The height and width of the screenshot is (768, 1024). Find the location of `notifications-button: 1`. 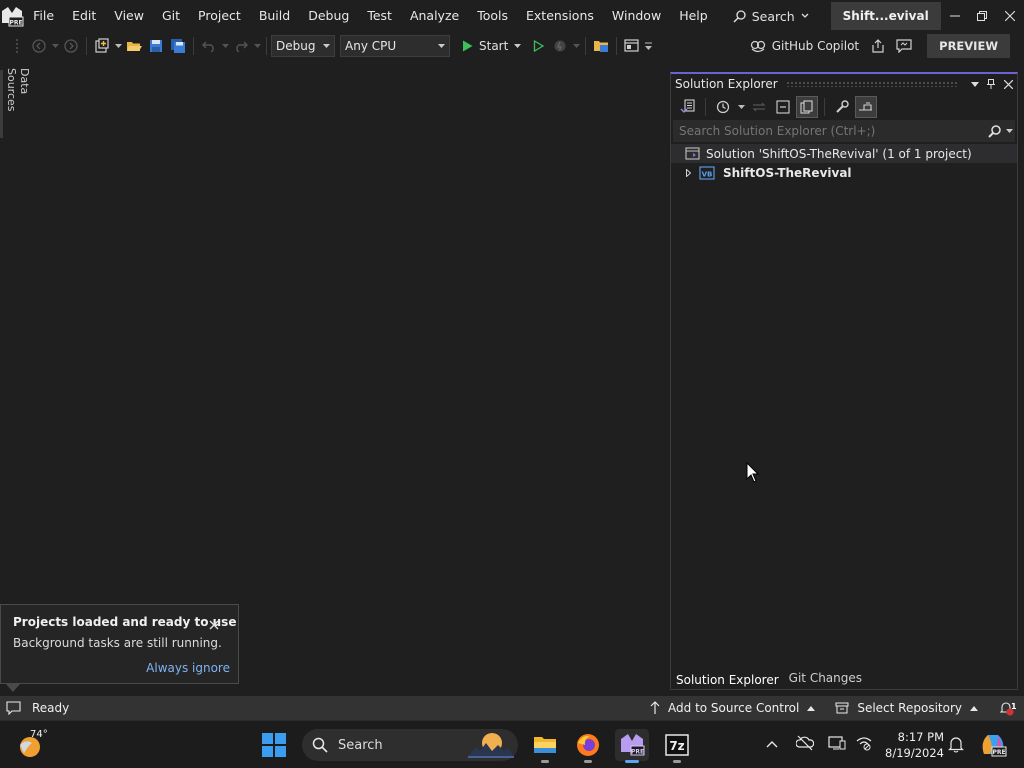

notifications-button: 1 is located at coordinates (1006, 708).